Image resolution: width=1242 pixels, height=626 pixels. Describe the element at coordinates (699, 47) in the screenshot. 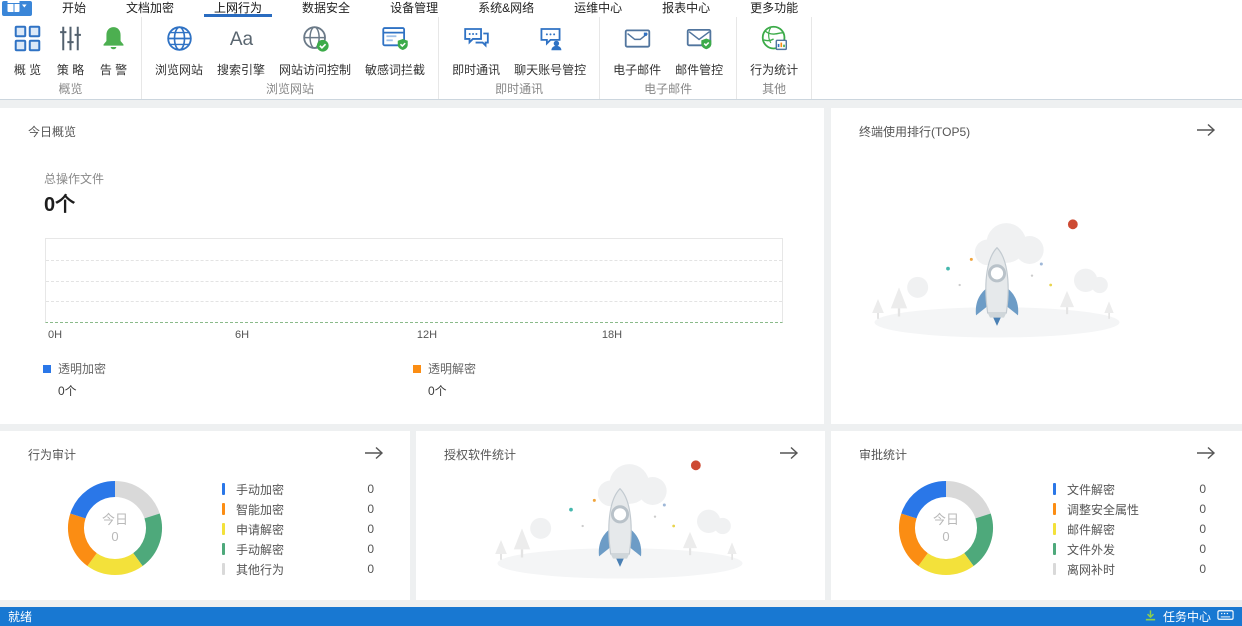

I see `ribbon-button-3-1: 邮件管控` at that location.